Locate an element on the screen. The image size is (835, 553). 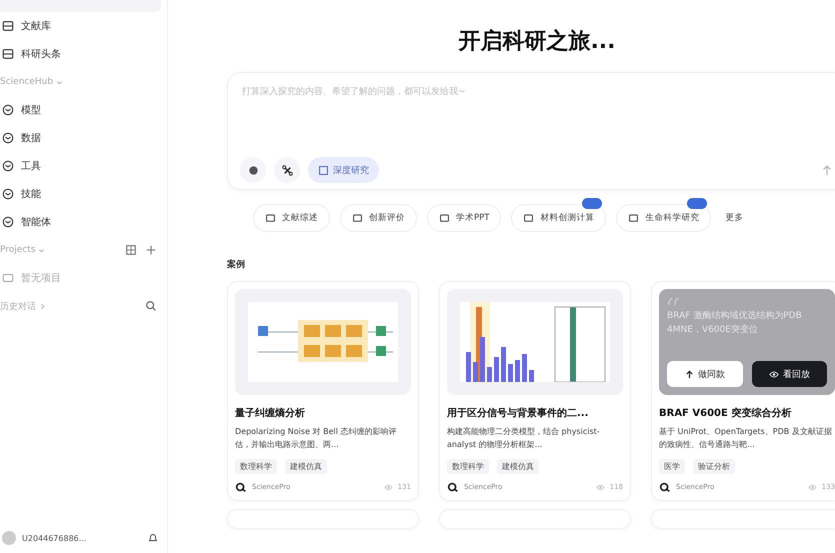
quick-action-button: 创新评价 is located at coordinates (378, 218).